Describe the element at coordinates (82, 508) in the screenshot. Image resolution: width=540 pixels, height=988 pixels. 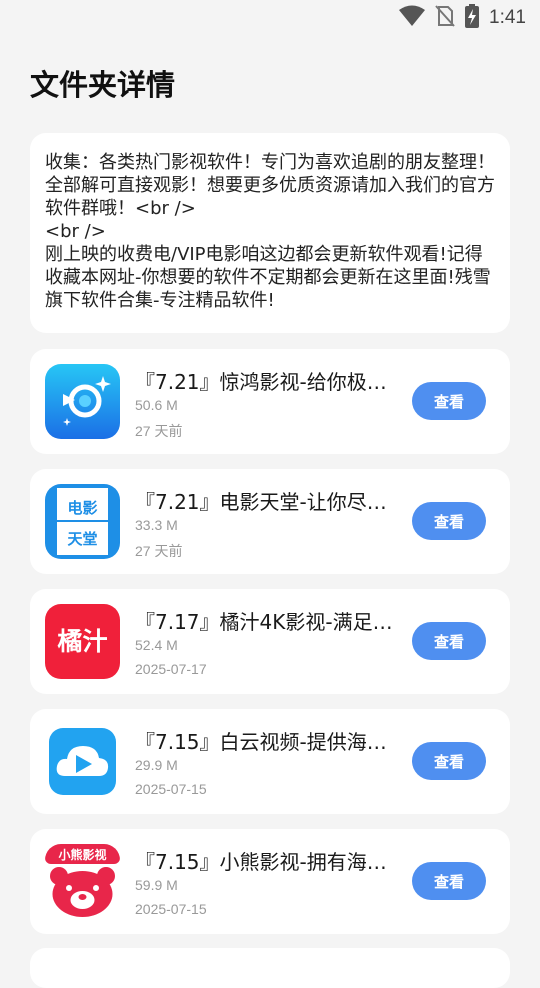
I see `icon-label: 电影` at that location.